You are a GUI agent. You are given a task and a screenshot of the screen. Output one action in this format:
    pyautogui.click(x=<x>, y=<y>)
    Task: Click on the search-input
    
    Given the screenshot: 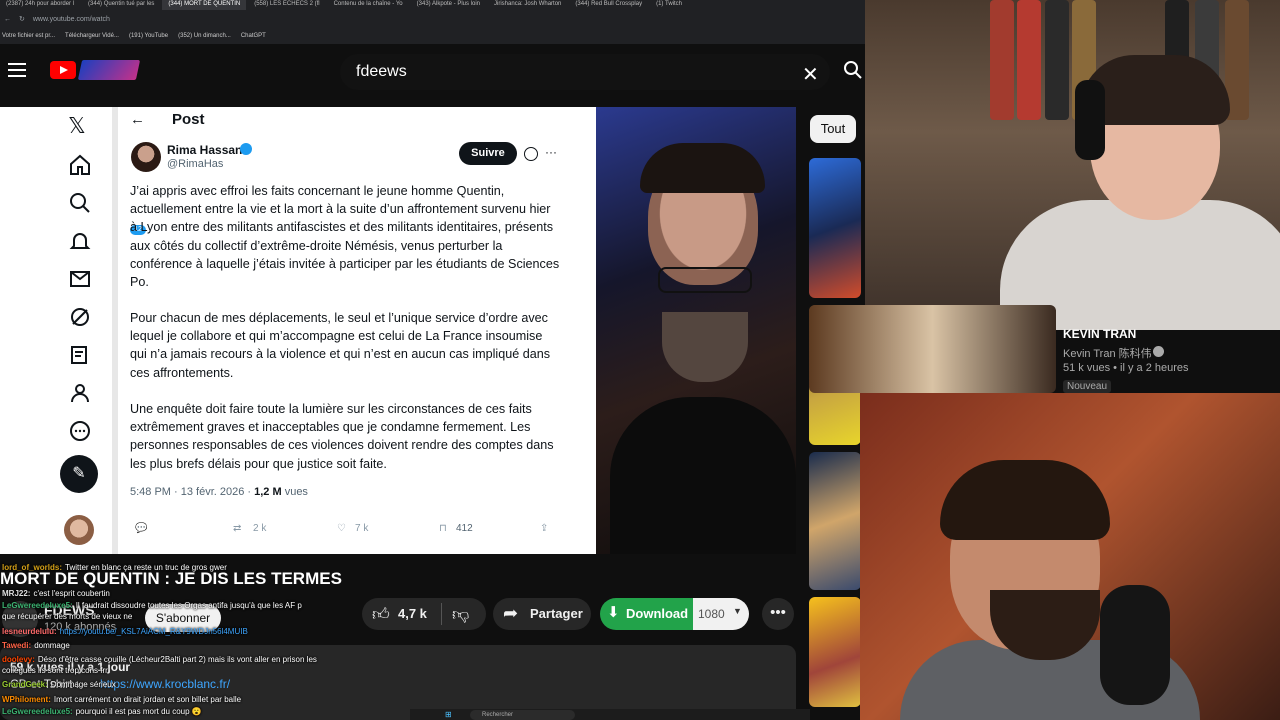 What is the action you would take?
    pyautogui.click(x=585, y=72)
    